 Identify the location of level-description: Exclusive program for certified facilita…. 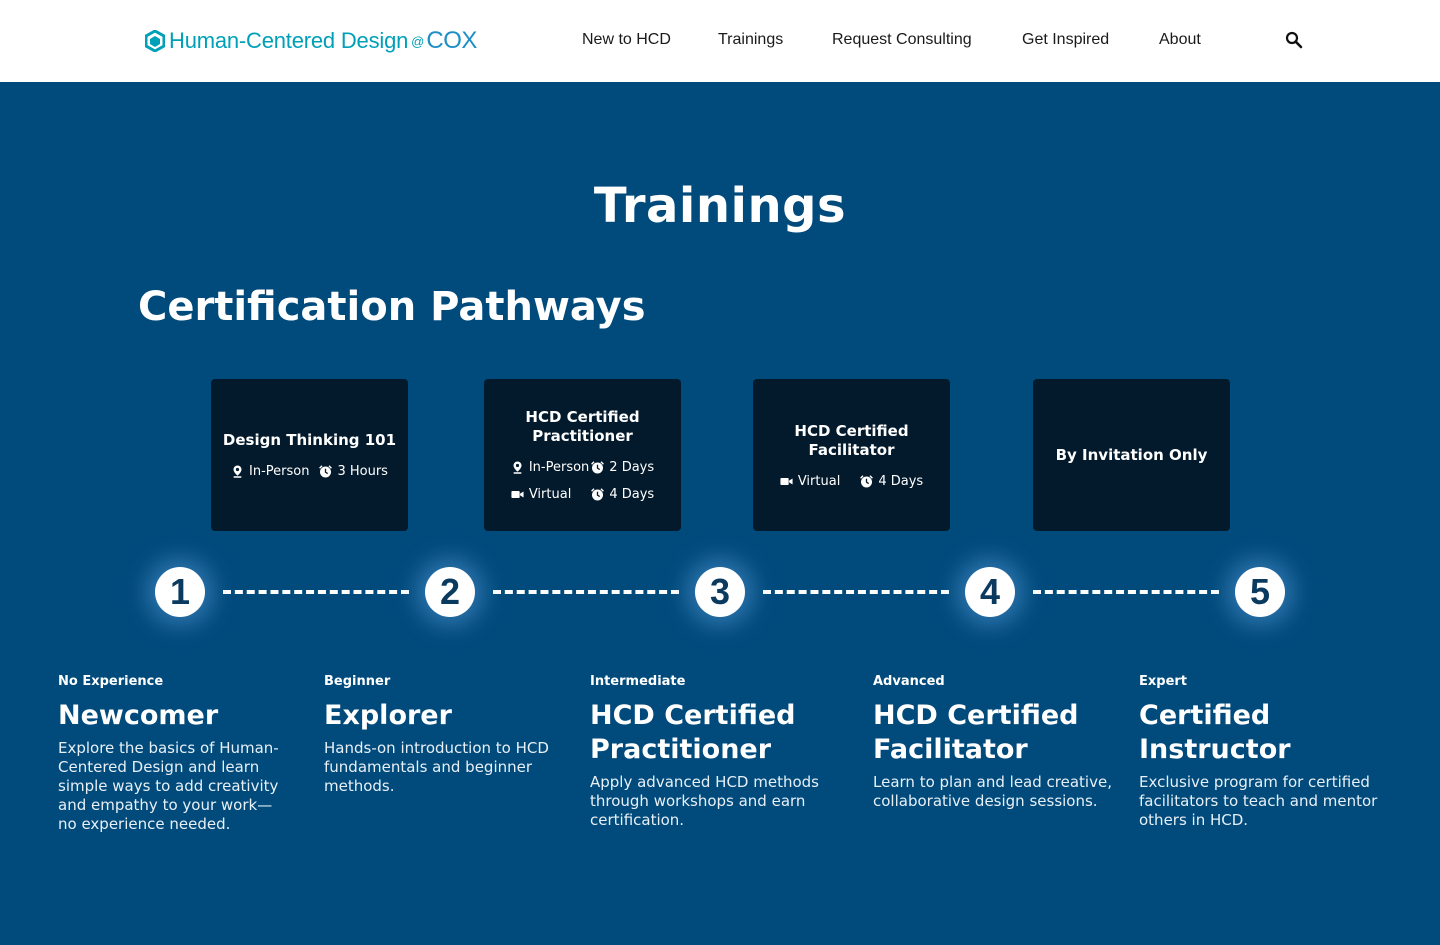
(1258, 801).